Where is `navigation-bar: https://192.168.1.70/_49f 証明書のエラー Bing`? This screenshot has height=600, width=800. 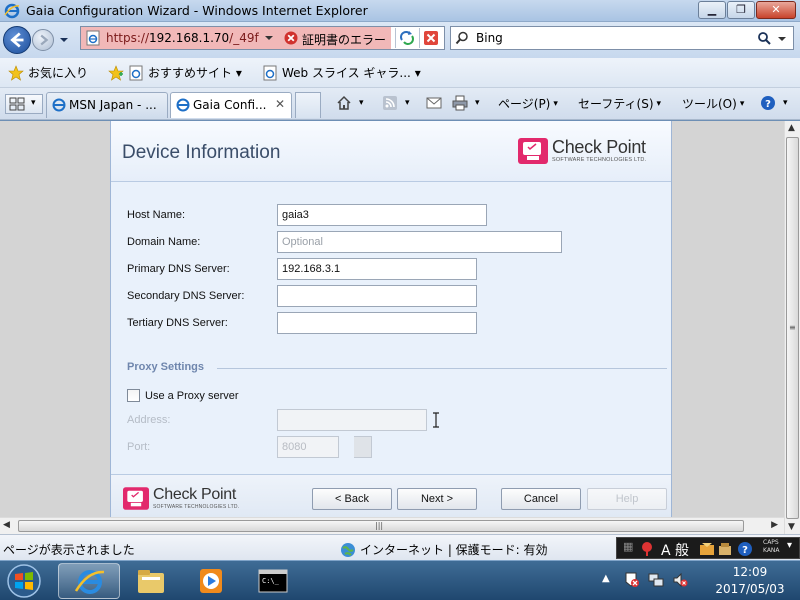
navigation-bar: https://192.168.1.70/_49f 証明書のエラー Bing is located at coordinates (400, 40).